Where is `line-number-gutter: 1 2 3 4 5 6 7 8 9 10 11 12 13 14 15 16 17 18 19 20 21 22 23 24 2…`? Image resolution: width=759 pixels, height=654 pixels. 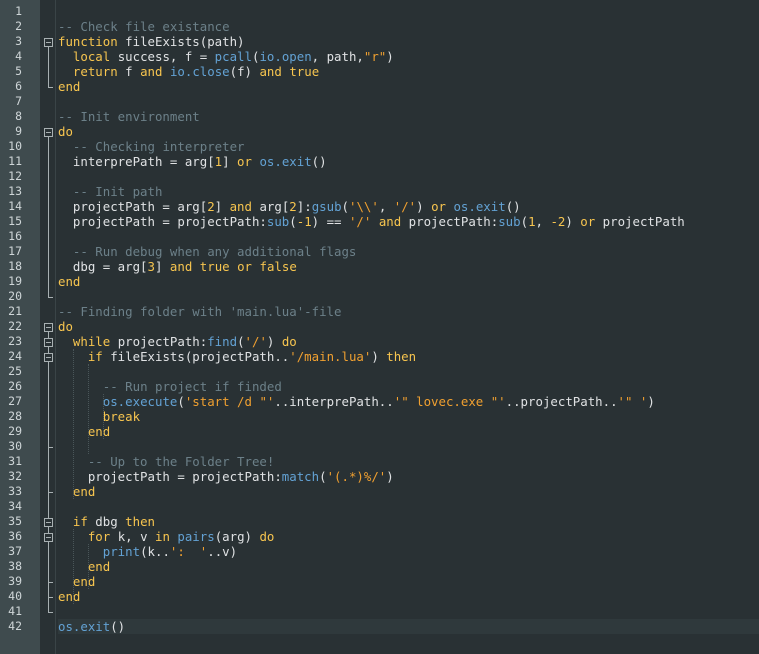 line-number-gutter: 1 2 3 4 5 6 7 8 9 10 11 12 13 14 15 16 17 18 19 20 21 22 23 24 2… is located at coordinates (20, 327).